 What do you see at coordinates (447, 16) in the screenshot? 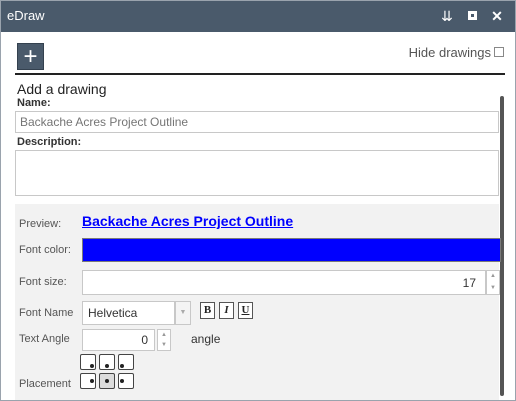
I see `collapse-icon: ⇊` at bounding box center [447, 16].